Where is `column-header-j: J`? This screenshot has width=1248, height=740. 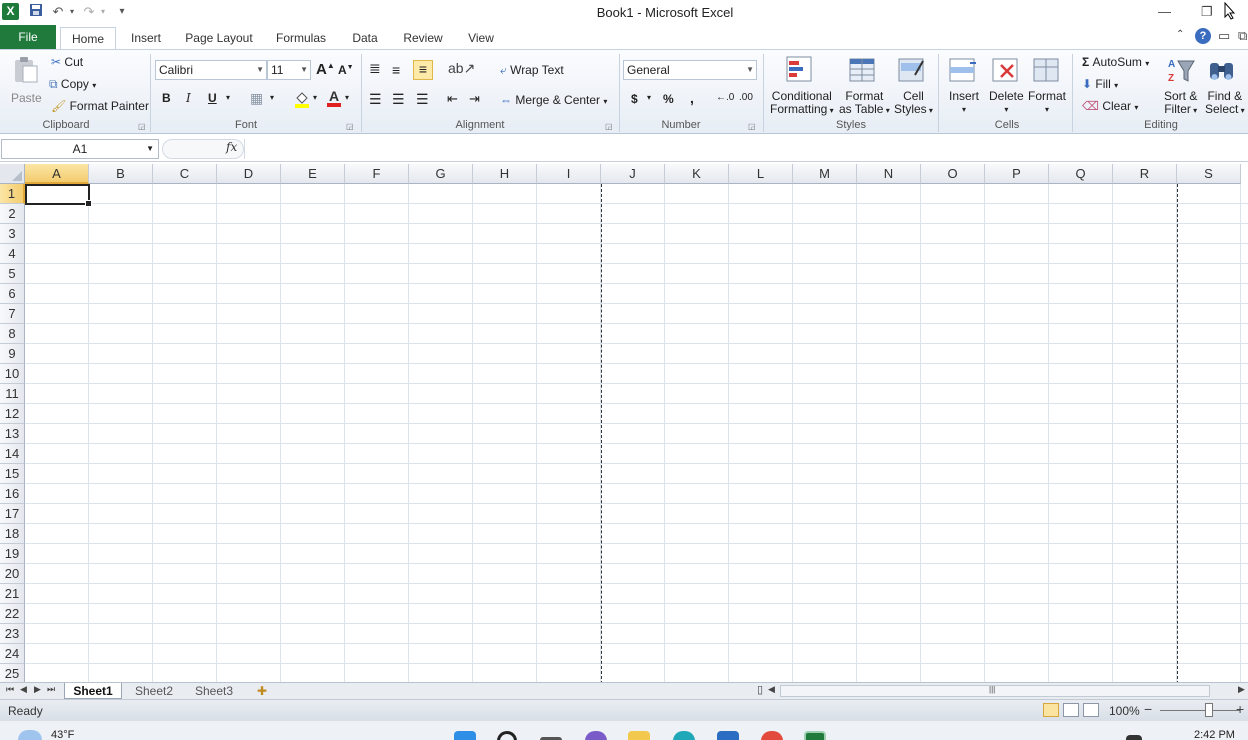 column-header-j: J is located at coordinates (633, 174).